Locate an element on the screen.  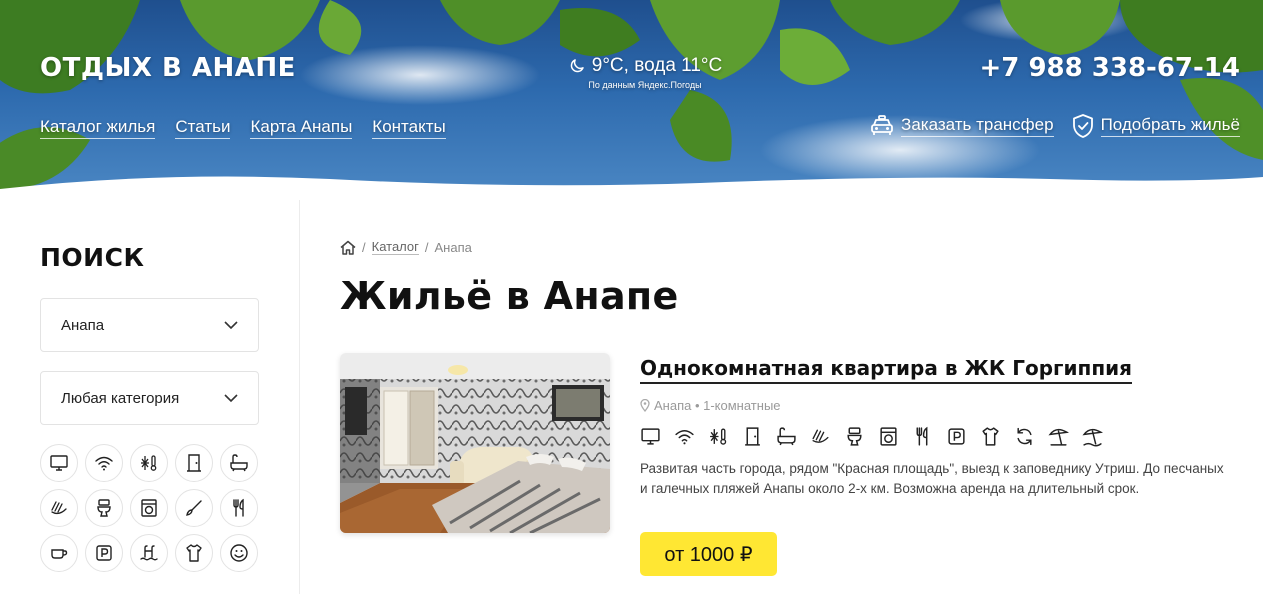
filter-toilet is located at coordinates (104, 508).